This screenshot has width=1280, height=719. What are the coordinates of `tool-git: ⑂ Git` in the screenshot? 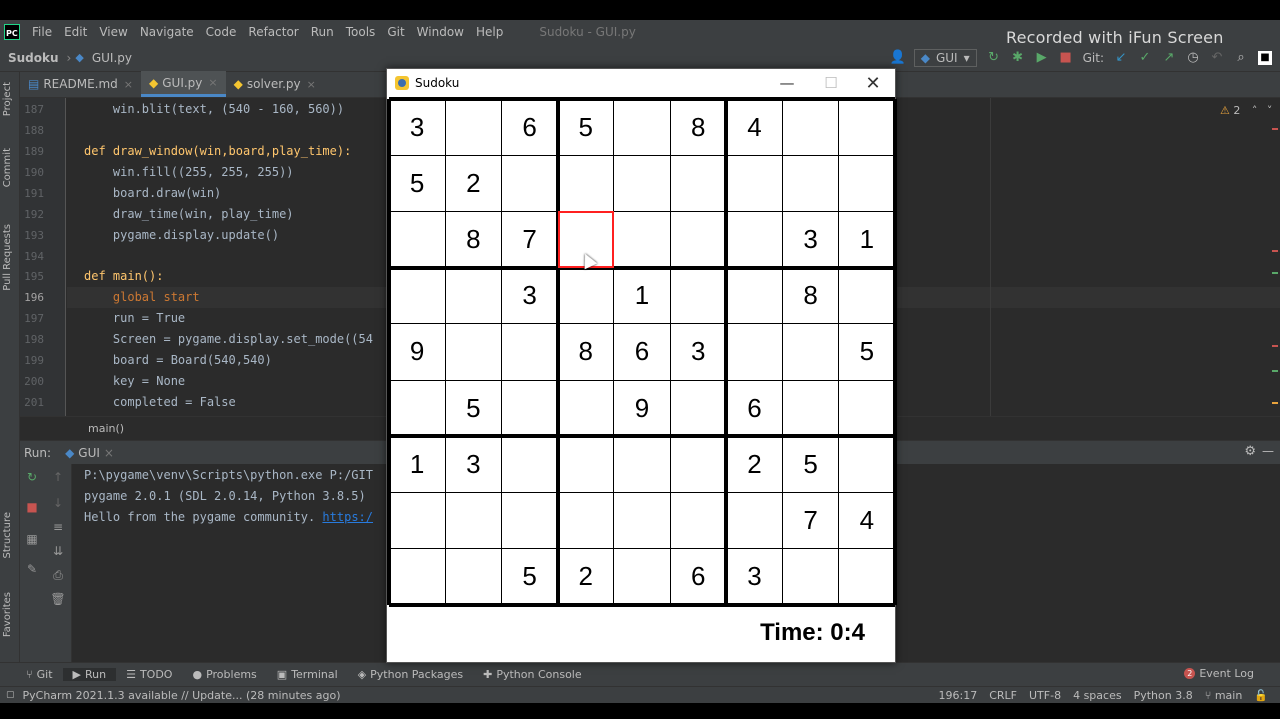 It's located at (39, 674).